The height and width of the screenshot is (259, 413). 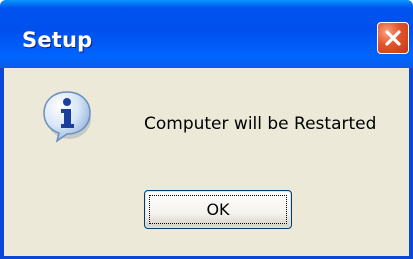 I want to click on ok-button-label: OK, so click(x=218, y=209).